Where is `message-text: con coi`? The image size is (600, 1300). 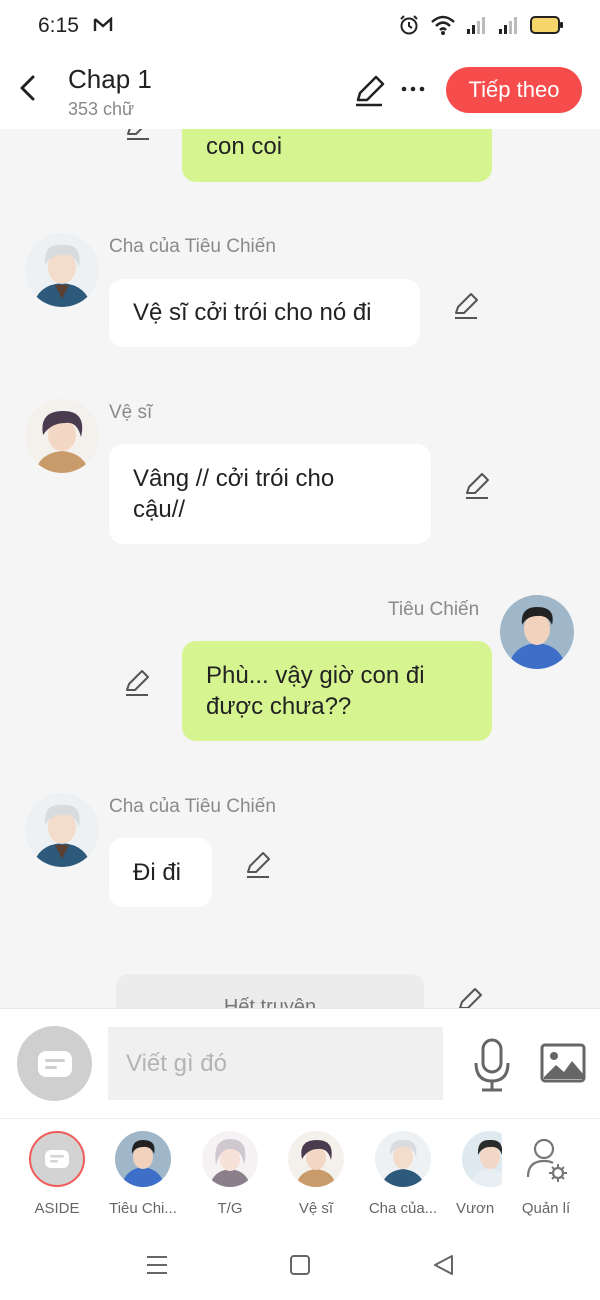
message-text: con coi is located at coordinates (244, 146).